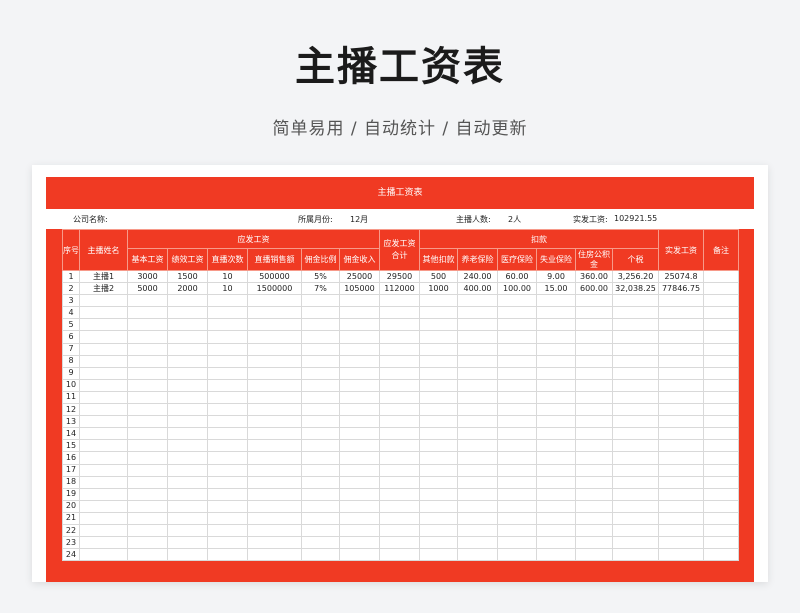  I want to click on cell-total: 112000, so click(399, 289).